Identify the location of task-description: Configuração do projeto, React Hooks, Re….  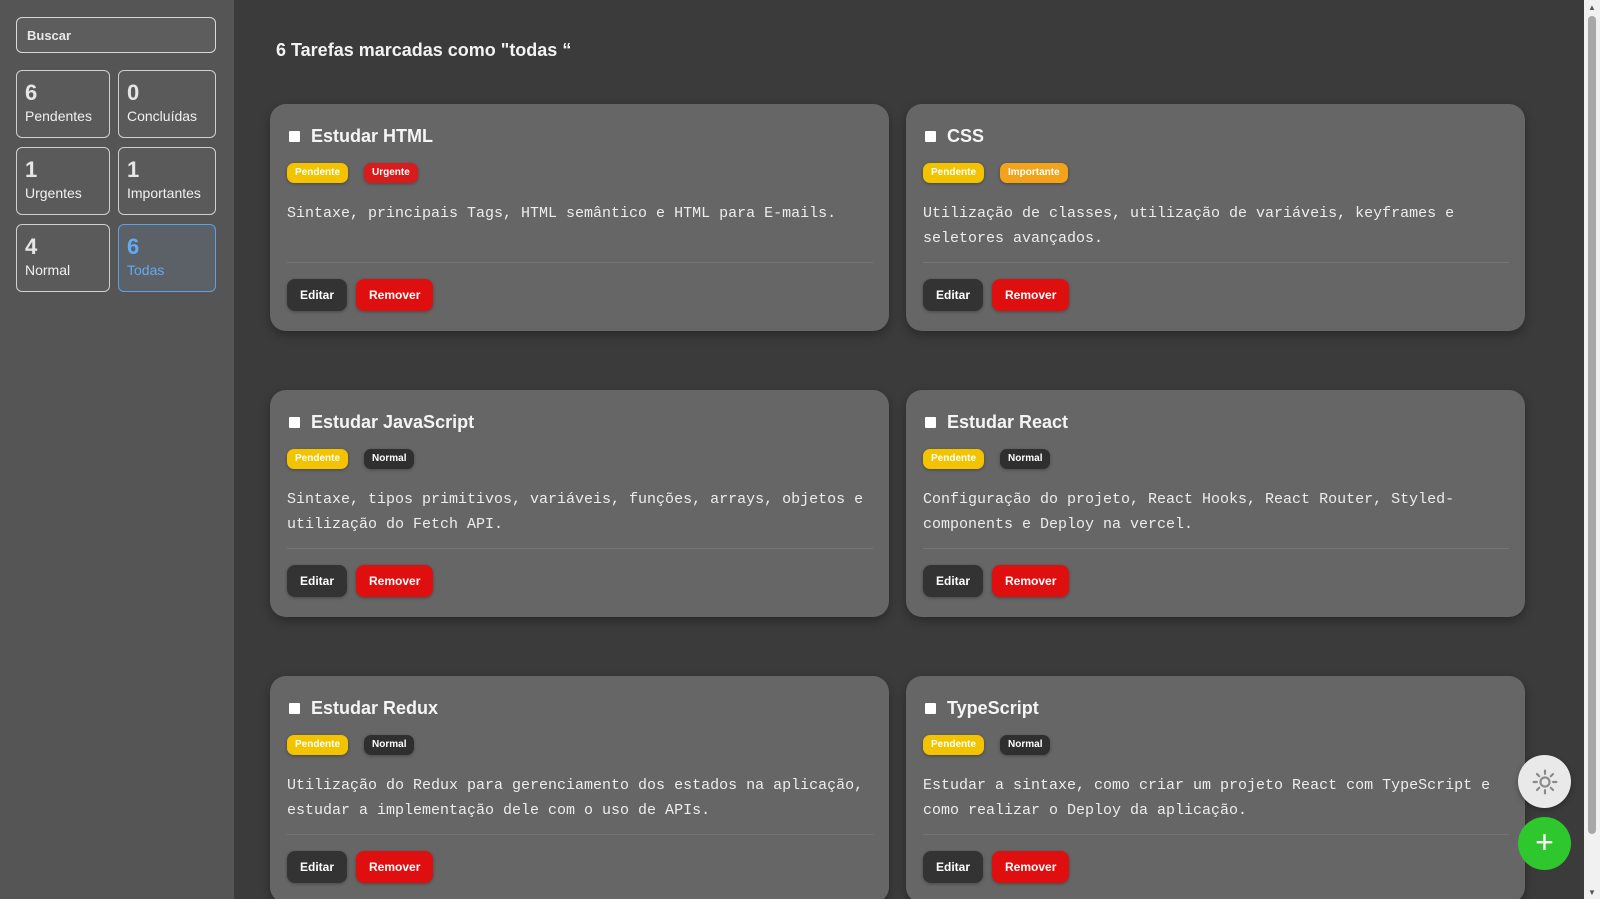
(1189, 512).